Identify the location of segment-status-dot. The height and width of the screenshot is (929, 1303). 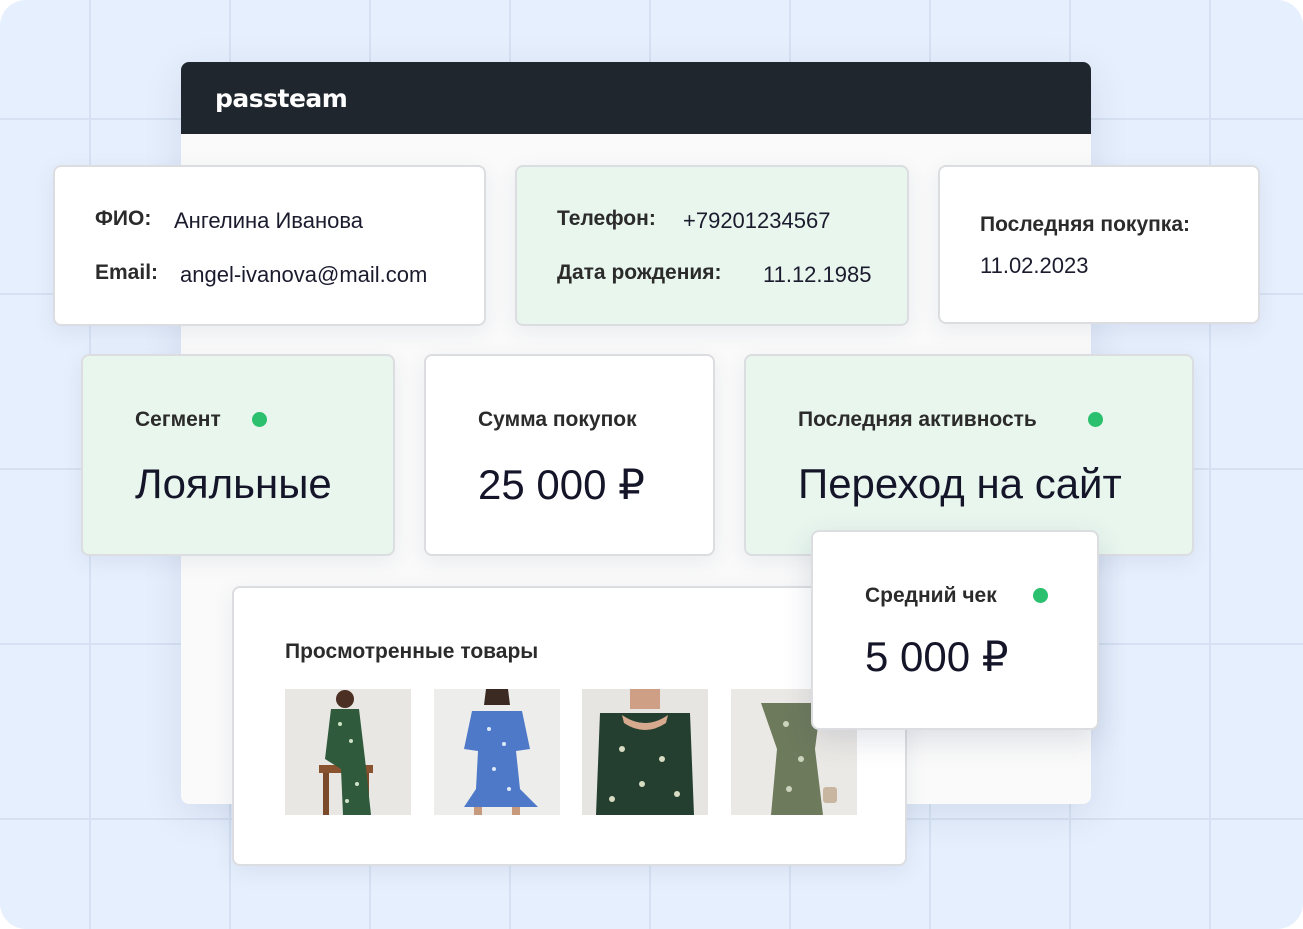
(259, 419).